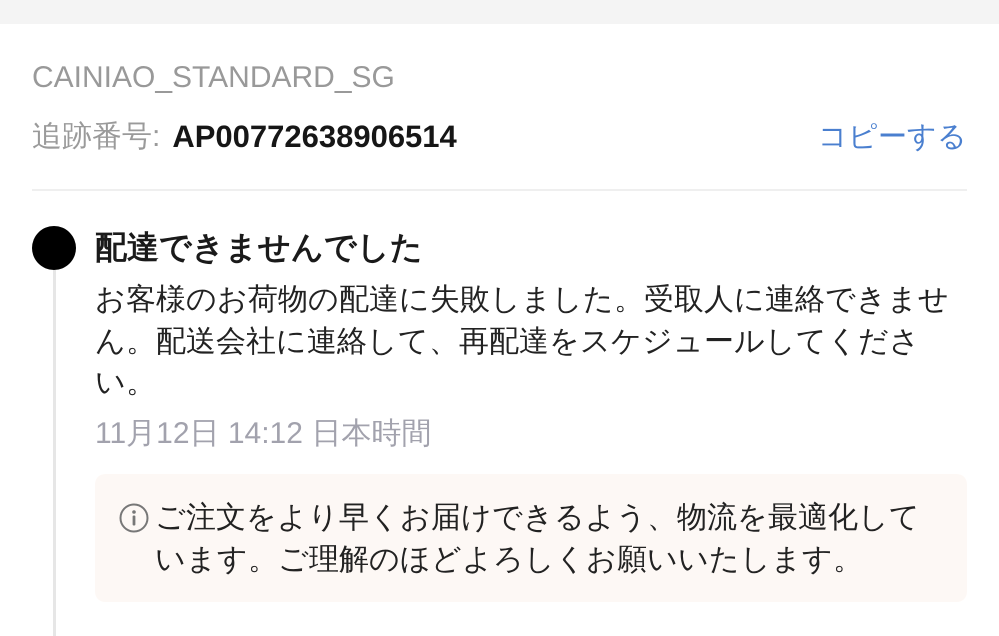  Describe the element at coordinates (213, 78) in the screenshot. I see `carrier-name: CAINIAO_STANDARD_SG` at that location.